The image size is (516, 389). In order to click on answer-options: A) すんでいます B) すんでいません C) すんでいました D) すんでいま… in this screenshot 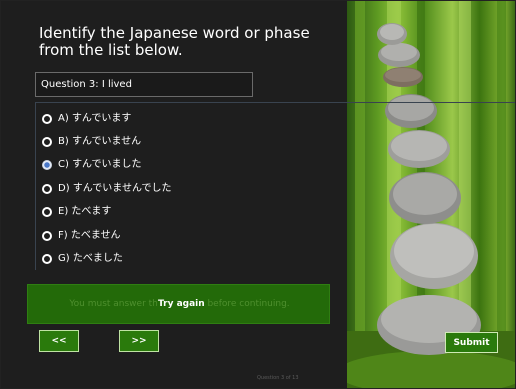, I will do `click(106, 189)`.